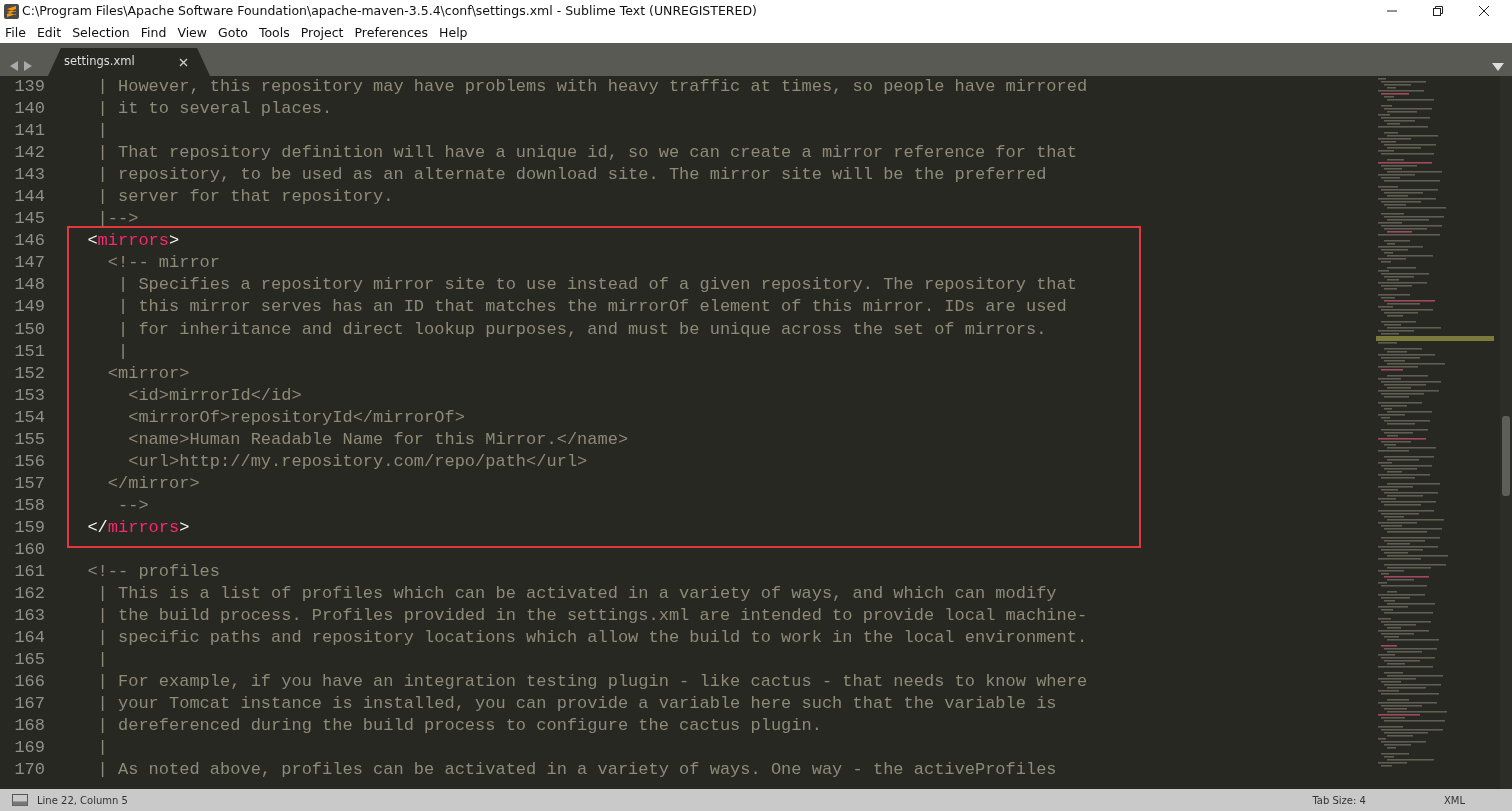  I want to click on code-line: | this mirror serves has an ID that matches the mirrorOf element of this mirror. IDs are used, so click(592, 307).